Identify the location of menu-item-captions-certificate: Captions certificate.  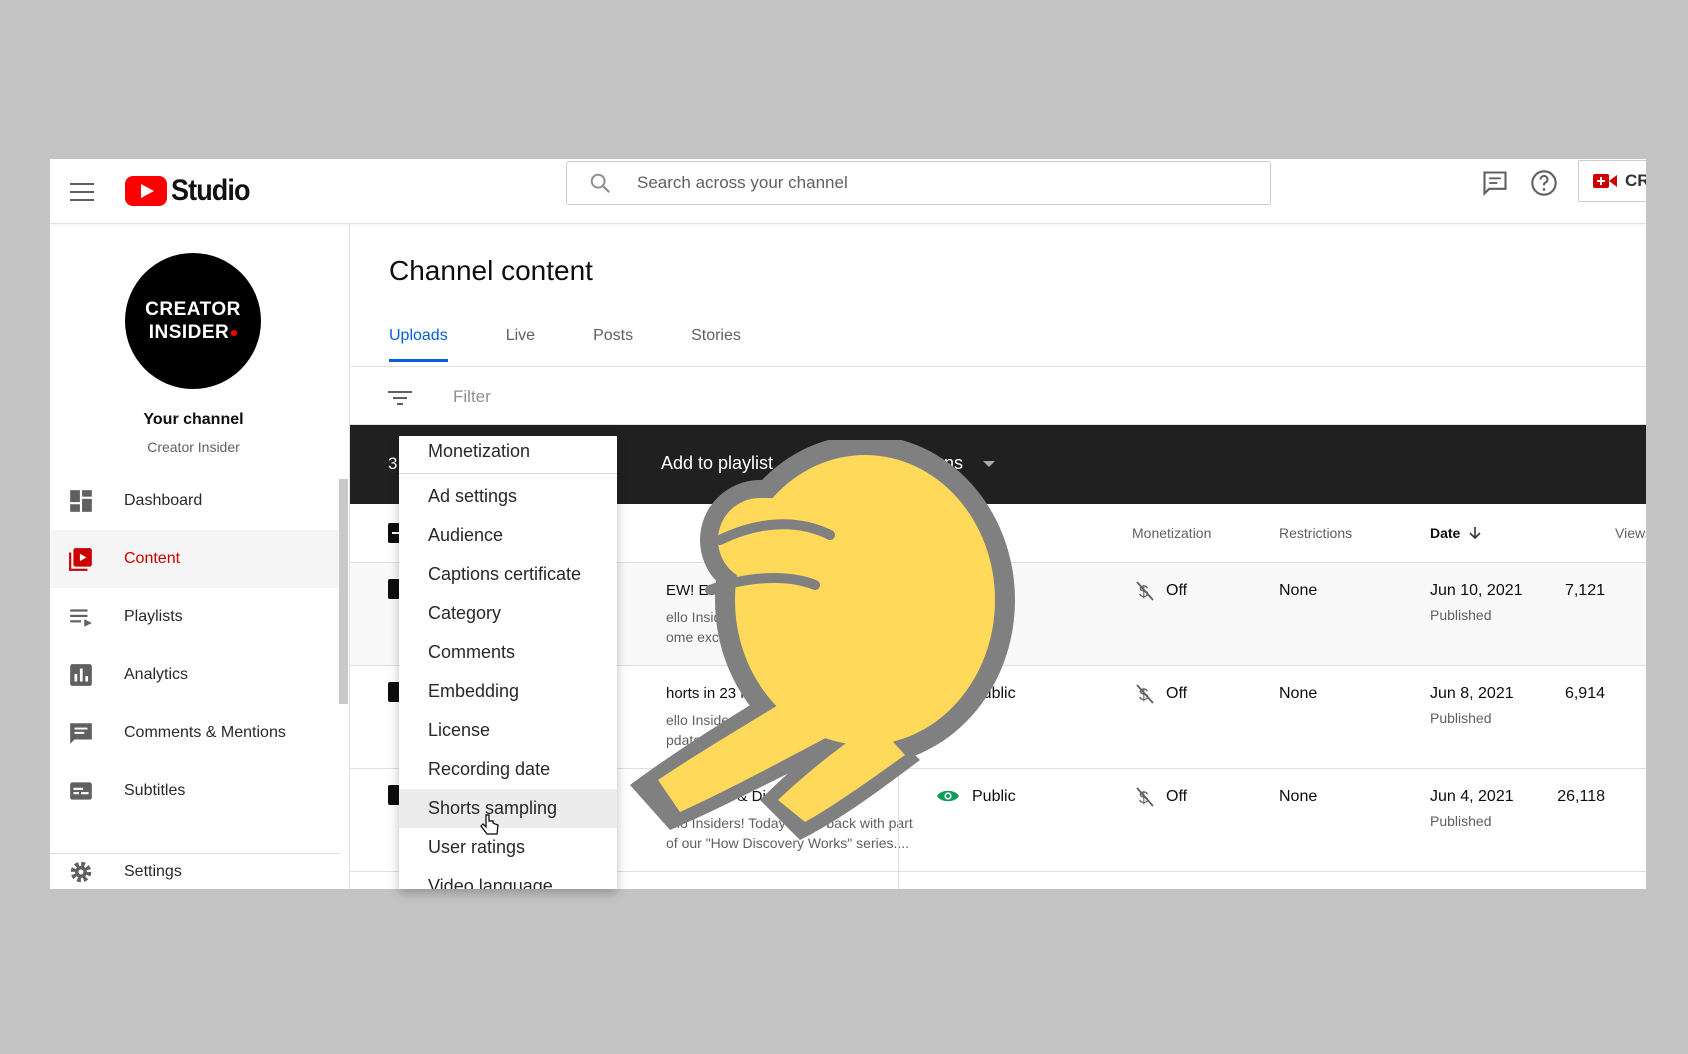
(508, 574).